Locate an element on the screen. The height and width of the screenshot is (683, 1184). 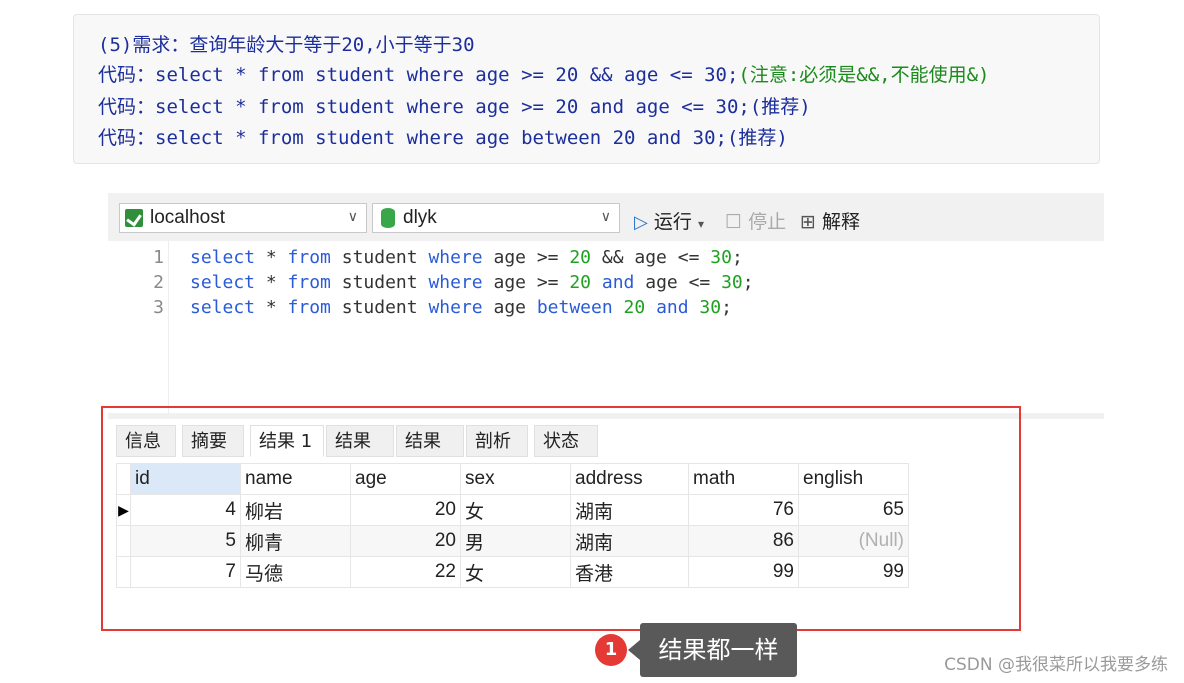
query-toolbar: localhost ∨ dlyk ∨ ▷ 运行 ▾ ☐ 停止 ⊞ 解释 is located at coordinates (606, 217).